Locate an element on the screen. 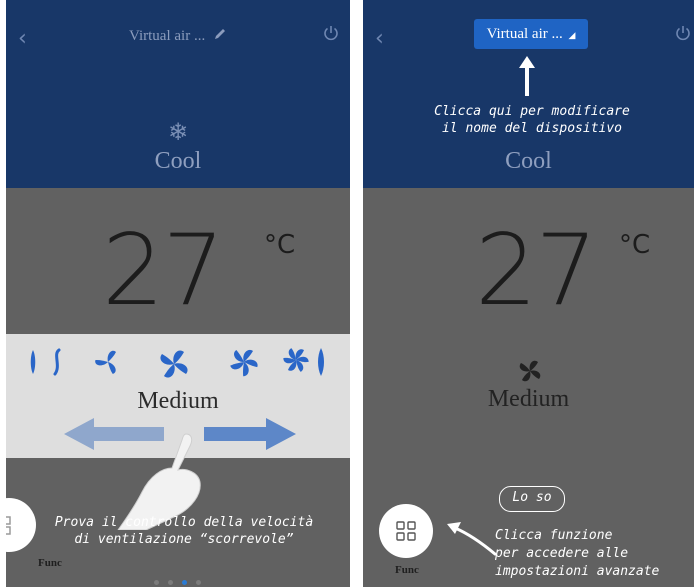 The width and height of the screenshot is (694, 587). arrow-right-icon is located at coordinates (250, 434).